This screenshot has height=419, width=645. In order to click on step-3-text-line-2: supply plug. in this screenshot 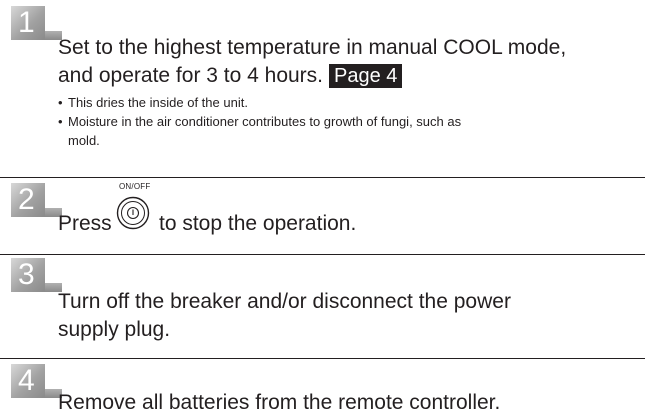, I will do `click(114, 329)`.